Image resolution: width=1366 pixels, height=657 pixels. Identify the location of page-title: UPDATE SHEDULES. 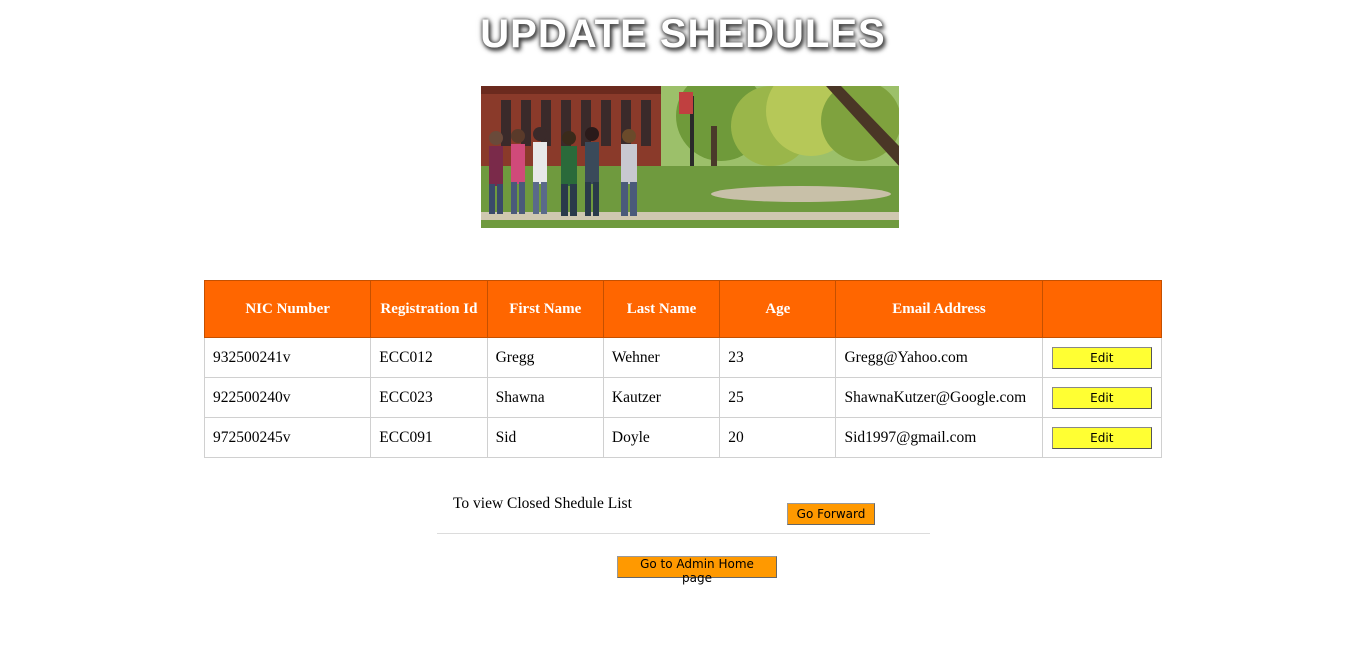
(683, 34).